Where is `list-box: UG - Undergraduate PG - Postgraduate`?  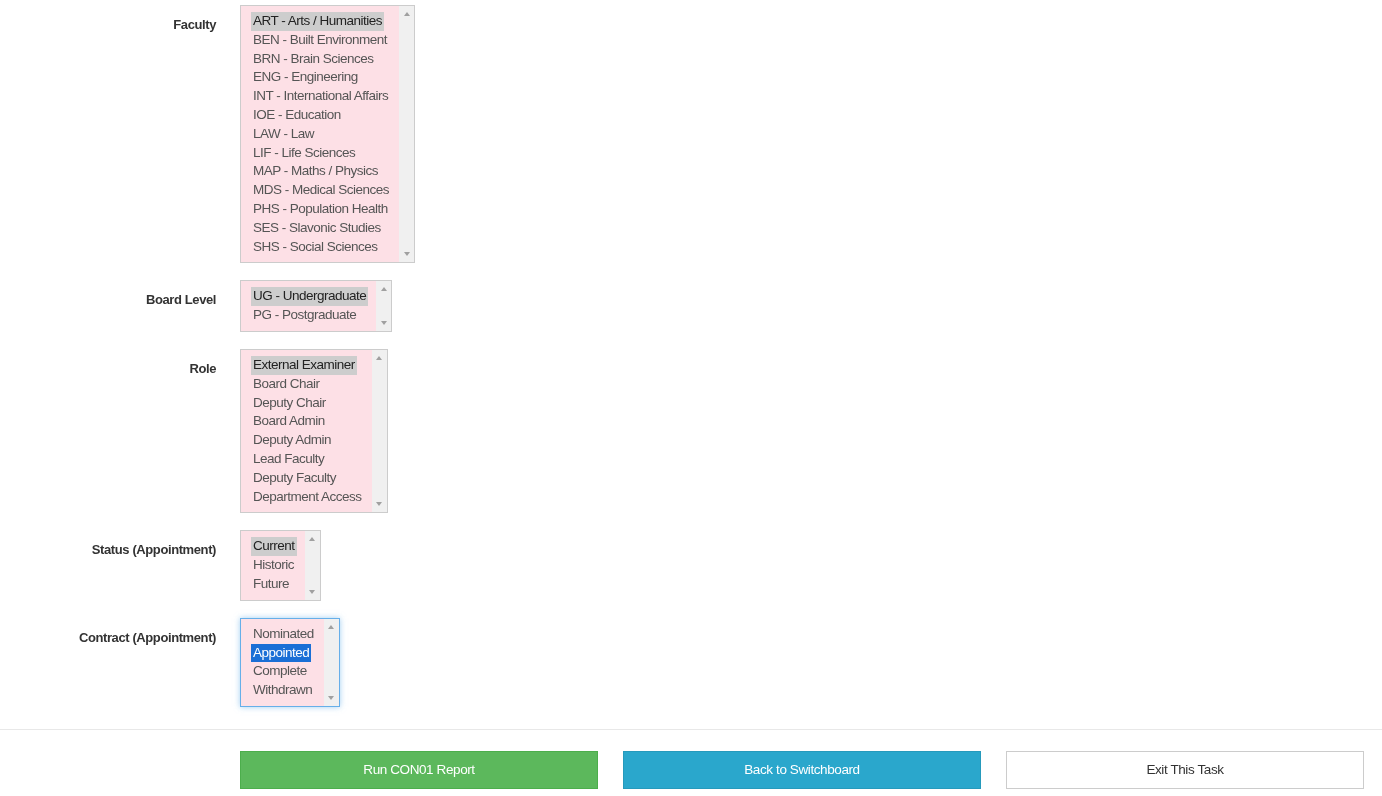
list-box: UG - Undergraduate PG - Postgraduate is located at coordinates (316, 306).